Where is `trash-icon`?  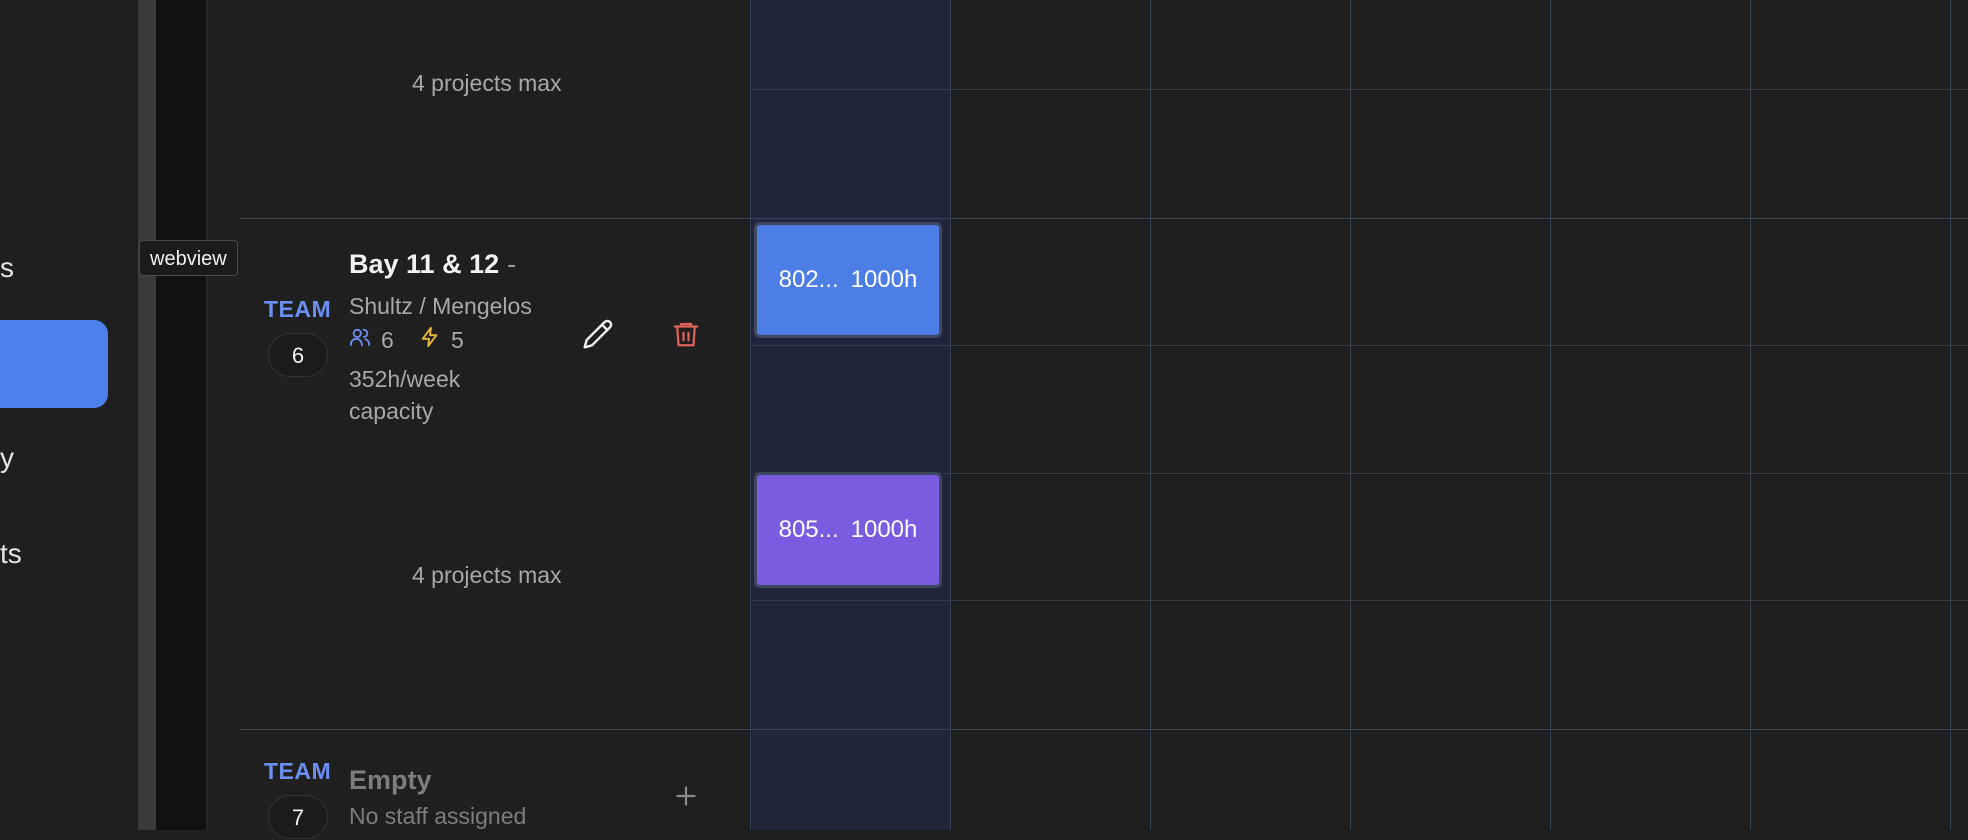 trash-icon is located at coordinates (686, 336).